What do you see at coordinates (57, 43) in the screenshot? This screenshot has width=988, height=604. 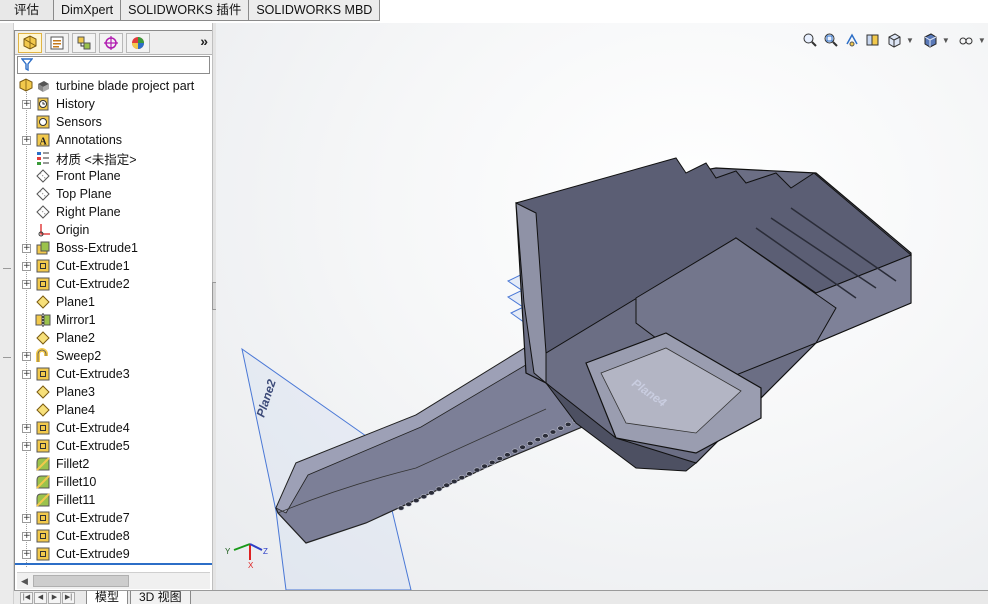 I see `property-manager-icon` at bounding box center [57, 43].